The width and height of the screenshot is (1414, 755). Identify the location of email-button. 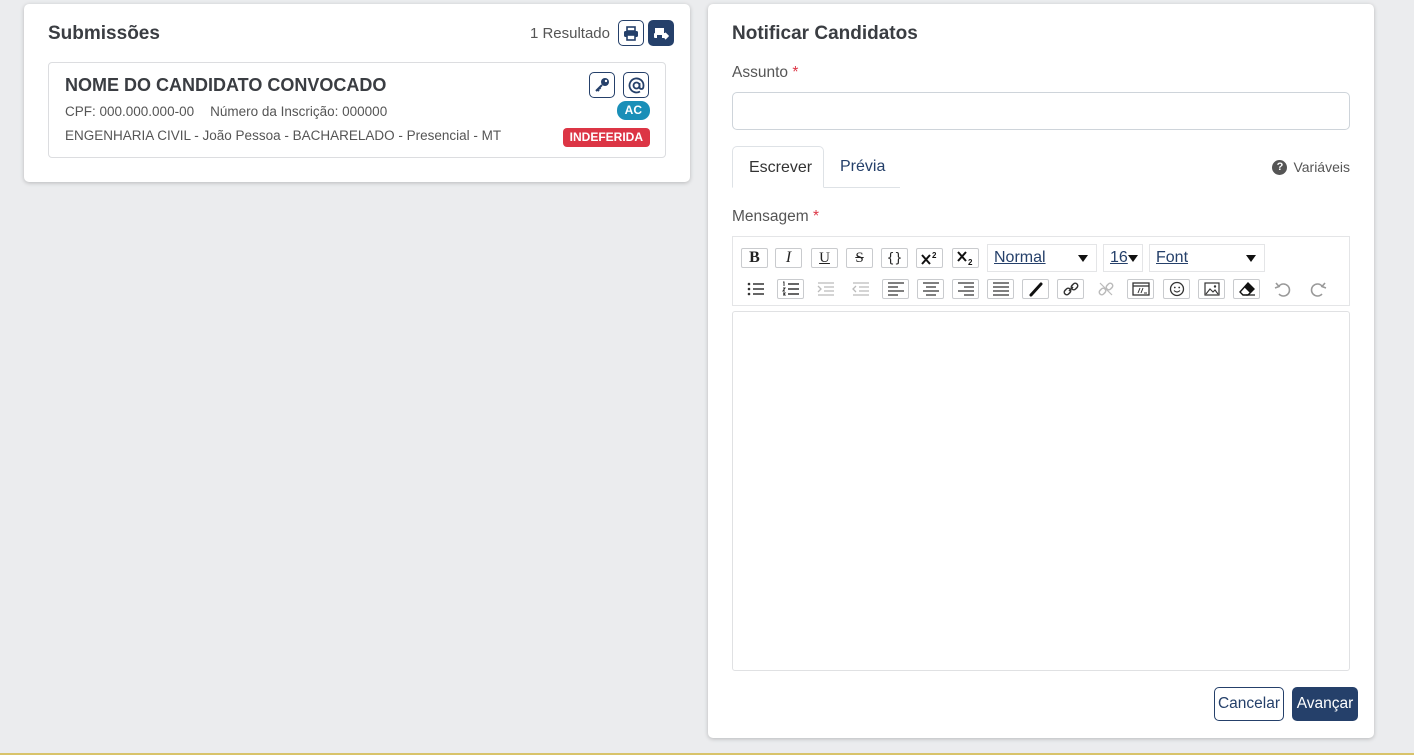
(636, 85).